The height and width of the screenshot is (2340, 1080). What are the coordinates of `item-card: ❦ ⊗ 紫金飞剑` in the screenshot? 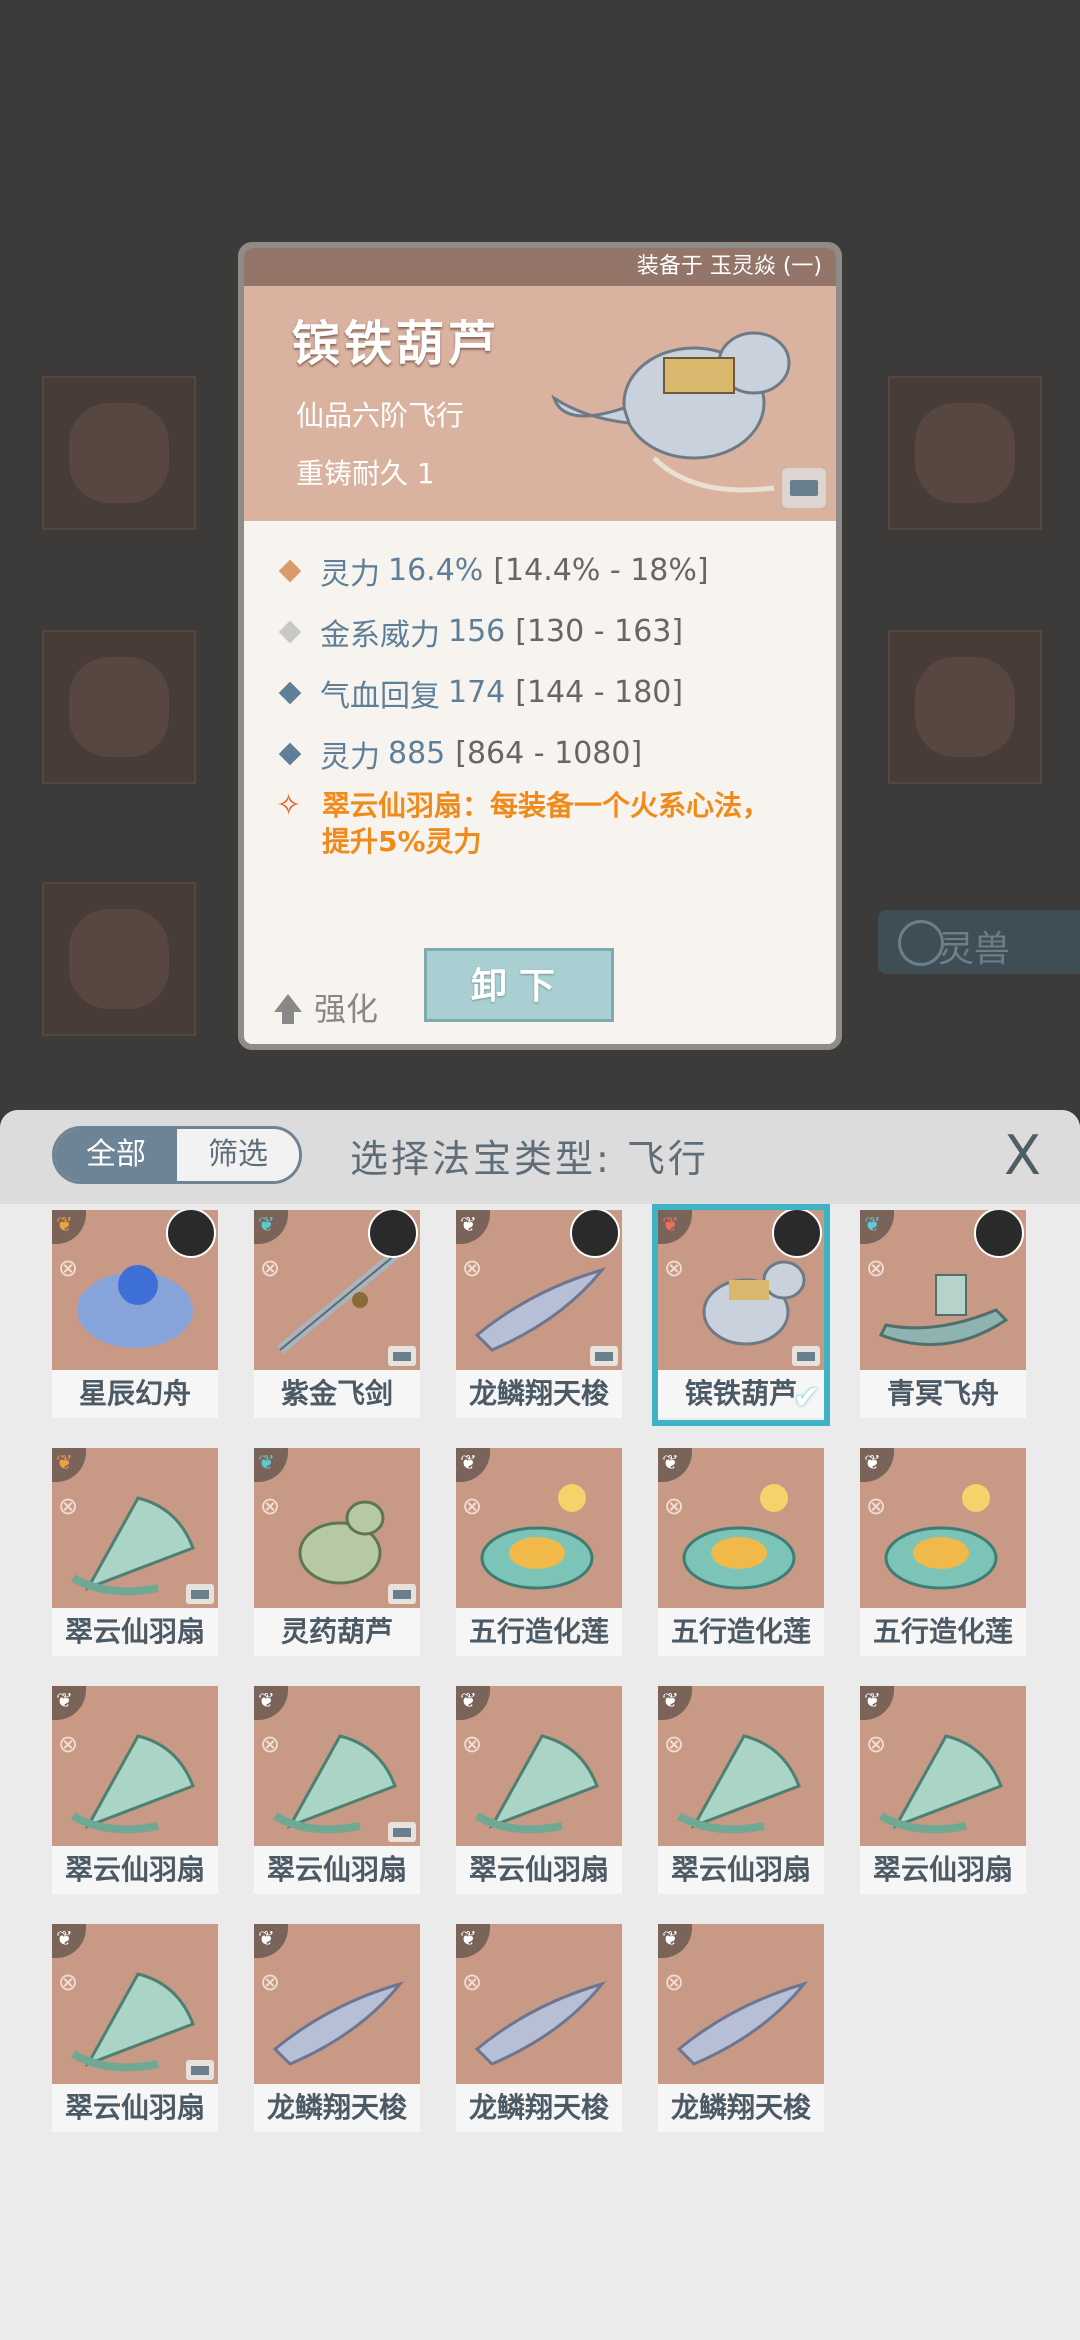 It's located at (337, 1315).